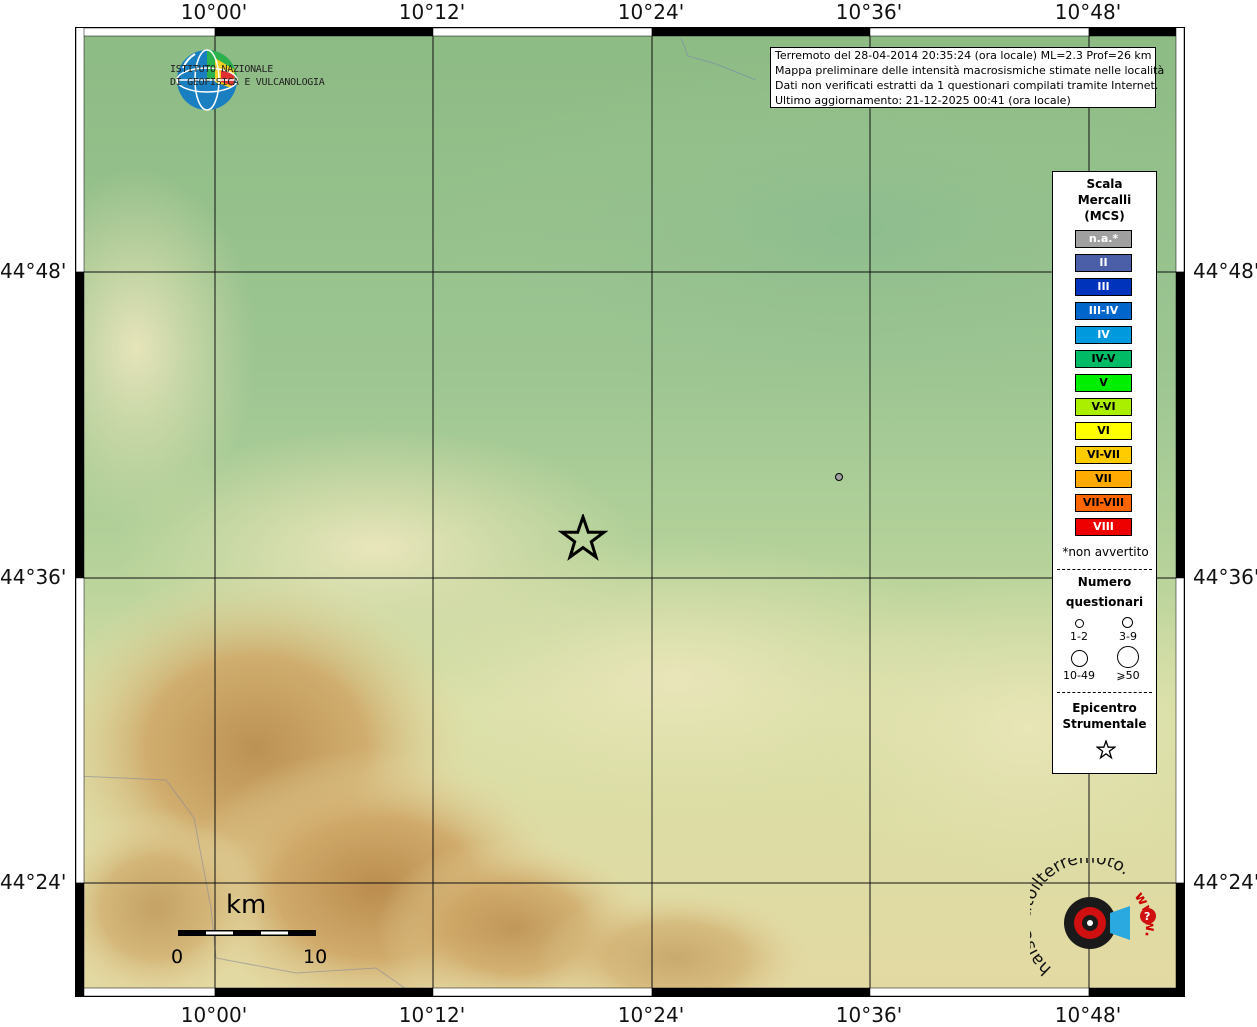 The height and width of the screenshot is (1027, 1257). What do you see at coordinates (1103, 407) in the screenshot?
I see `mcs-level-box: V-VI` at bounding box center [1103, 407].